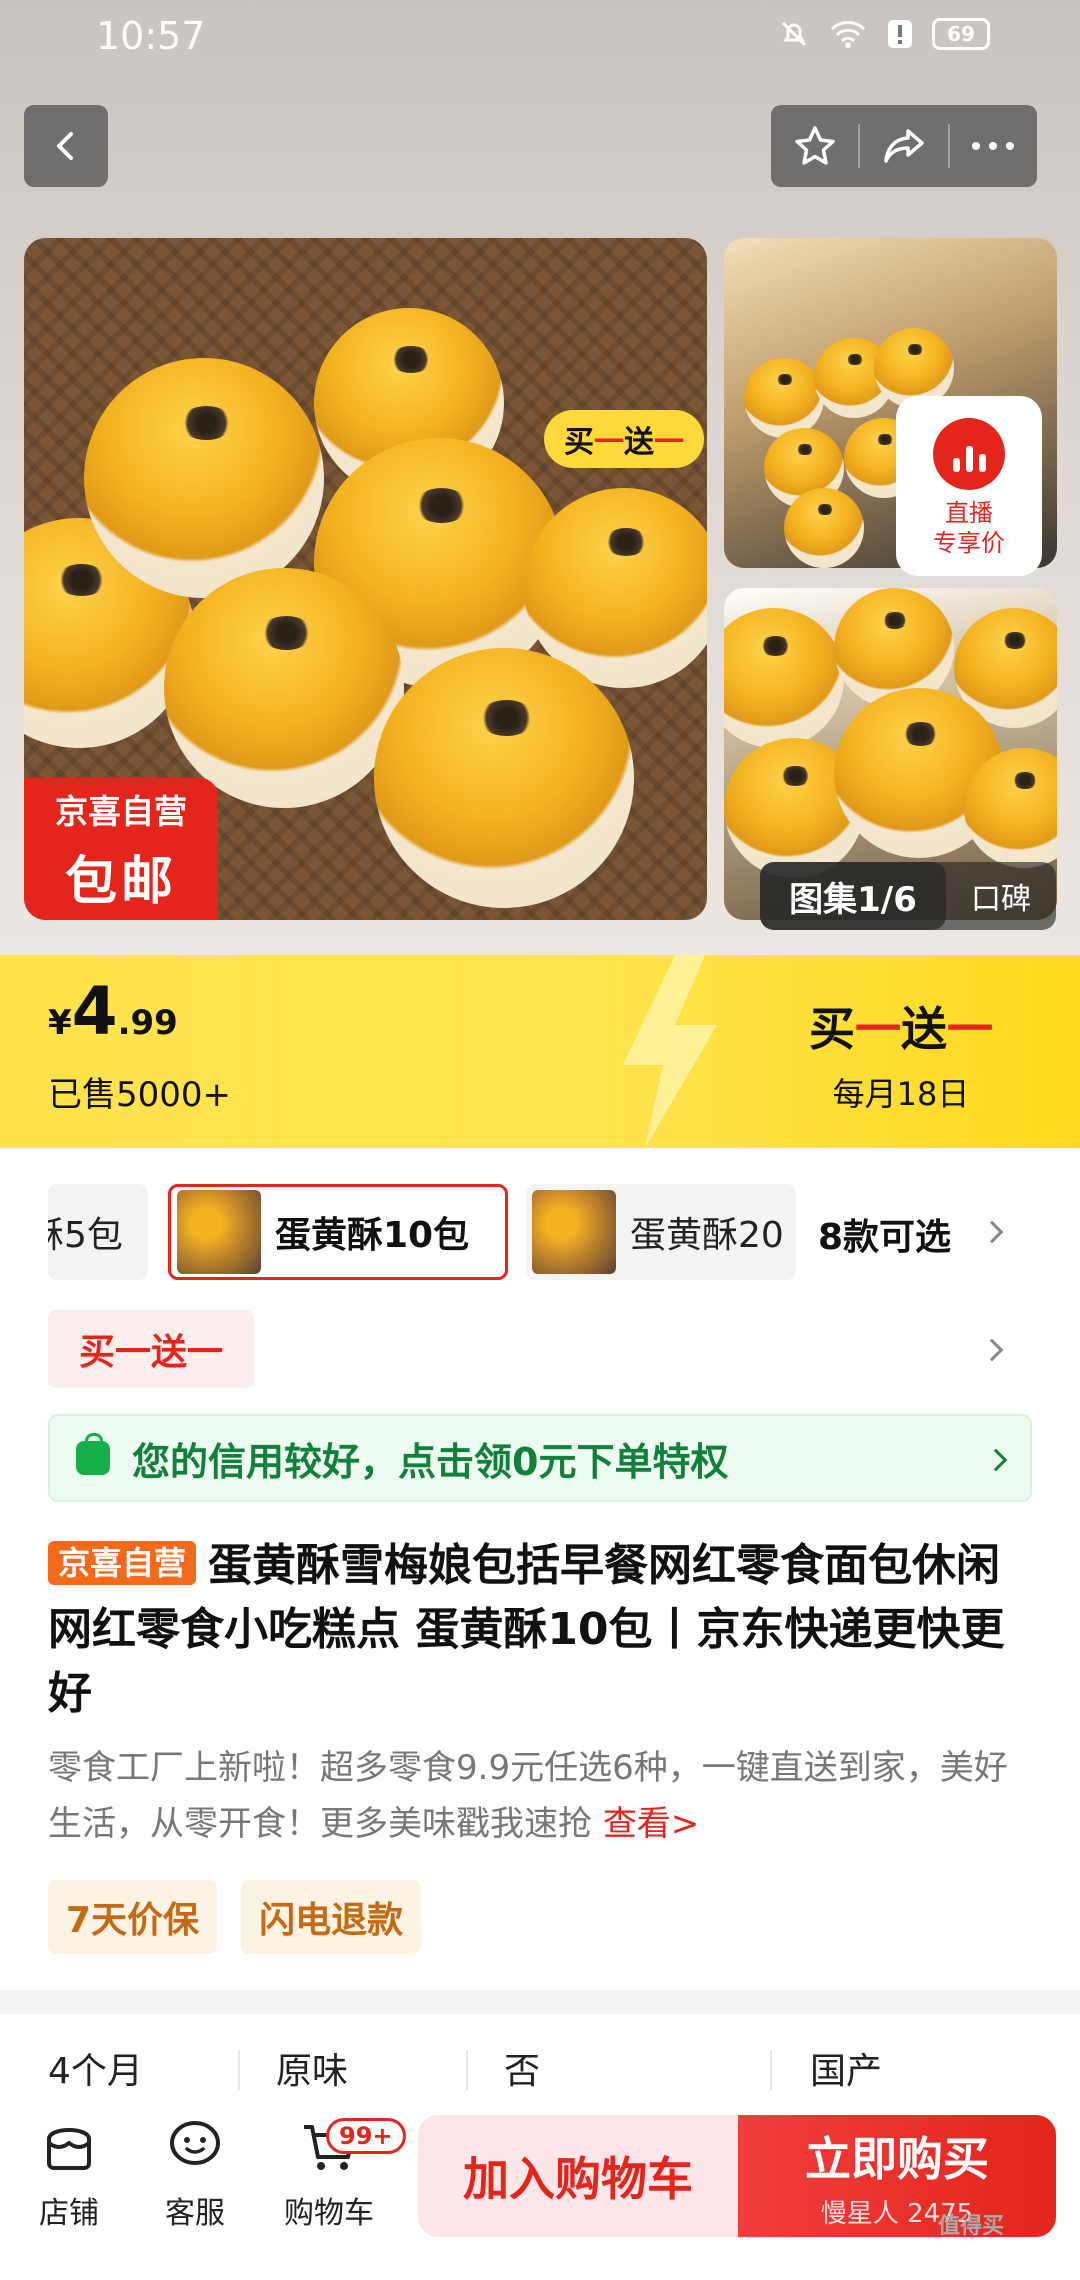 Image resolution: width=1080 pixels, height=2280 pixels. I want to click on wifi-icon, so click(848, 34).